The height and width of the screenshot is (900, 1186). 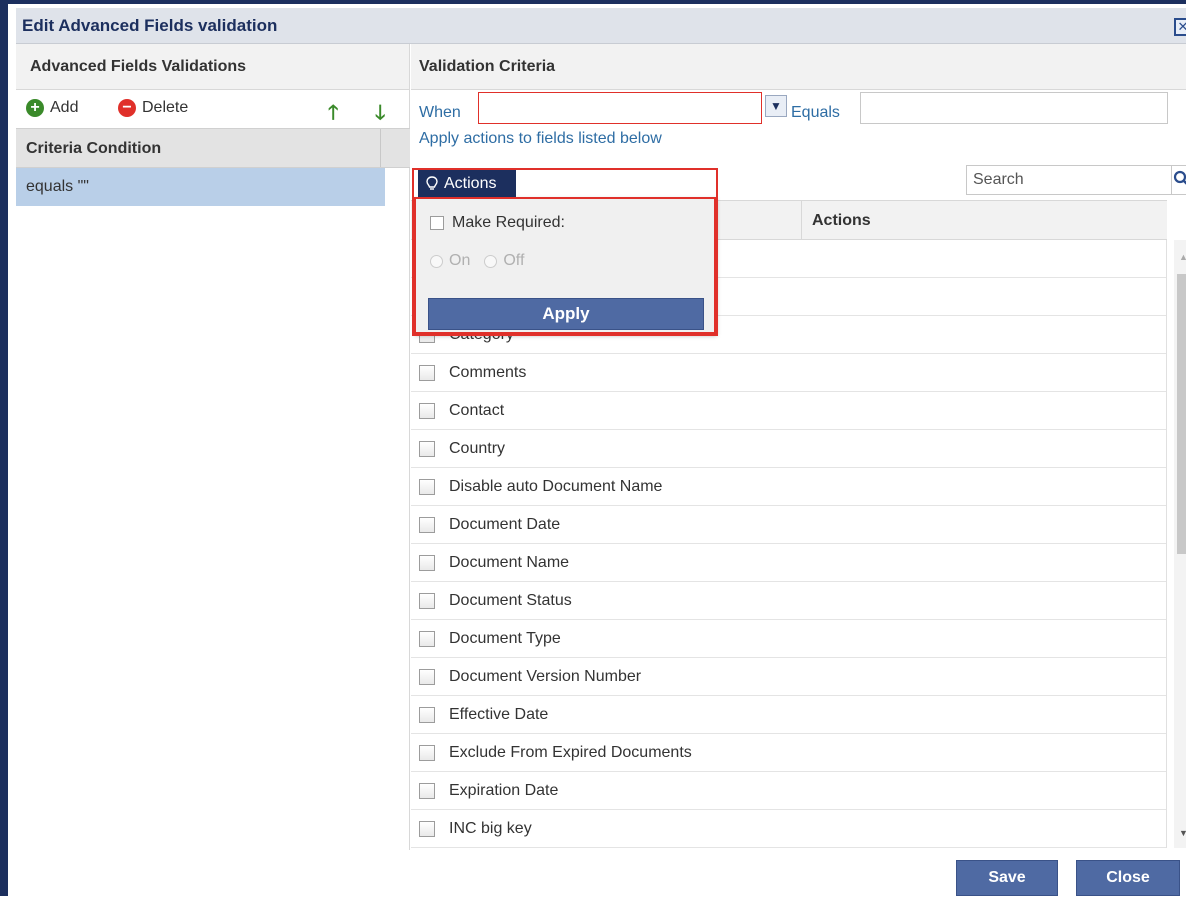 What do you see at coordinates (35, 108) in the screenshot?
I see `plus-circle-icon: +` at bounding box center [35, 108].